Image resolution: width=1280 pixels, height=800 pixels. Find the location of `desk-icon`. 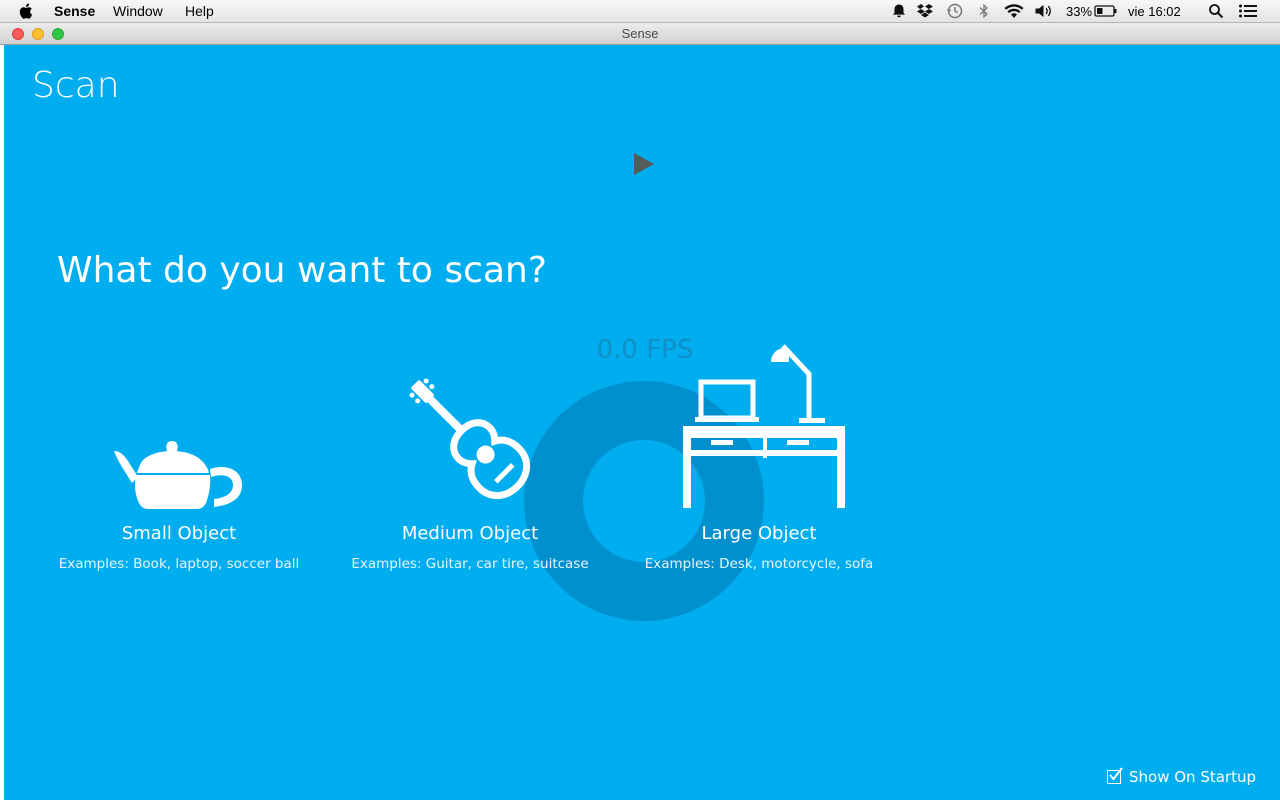

desk-icon is located at coordinates (764, 426).